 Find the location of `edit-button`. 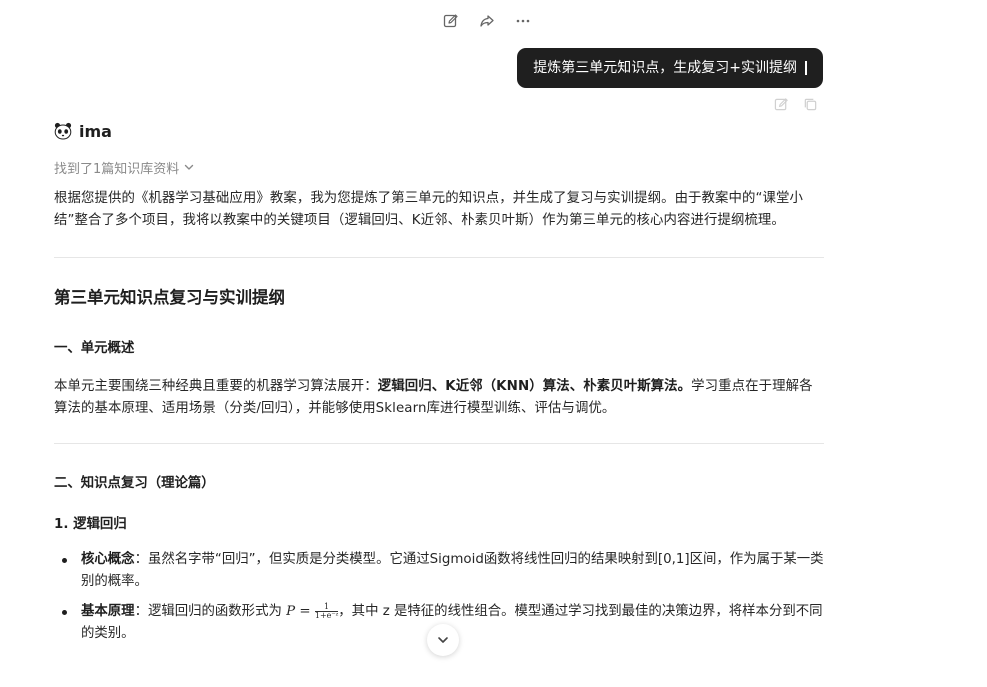

edit-button is located at coordinates (451, 21).